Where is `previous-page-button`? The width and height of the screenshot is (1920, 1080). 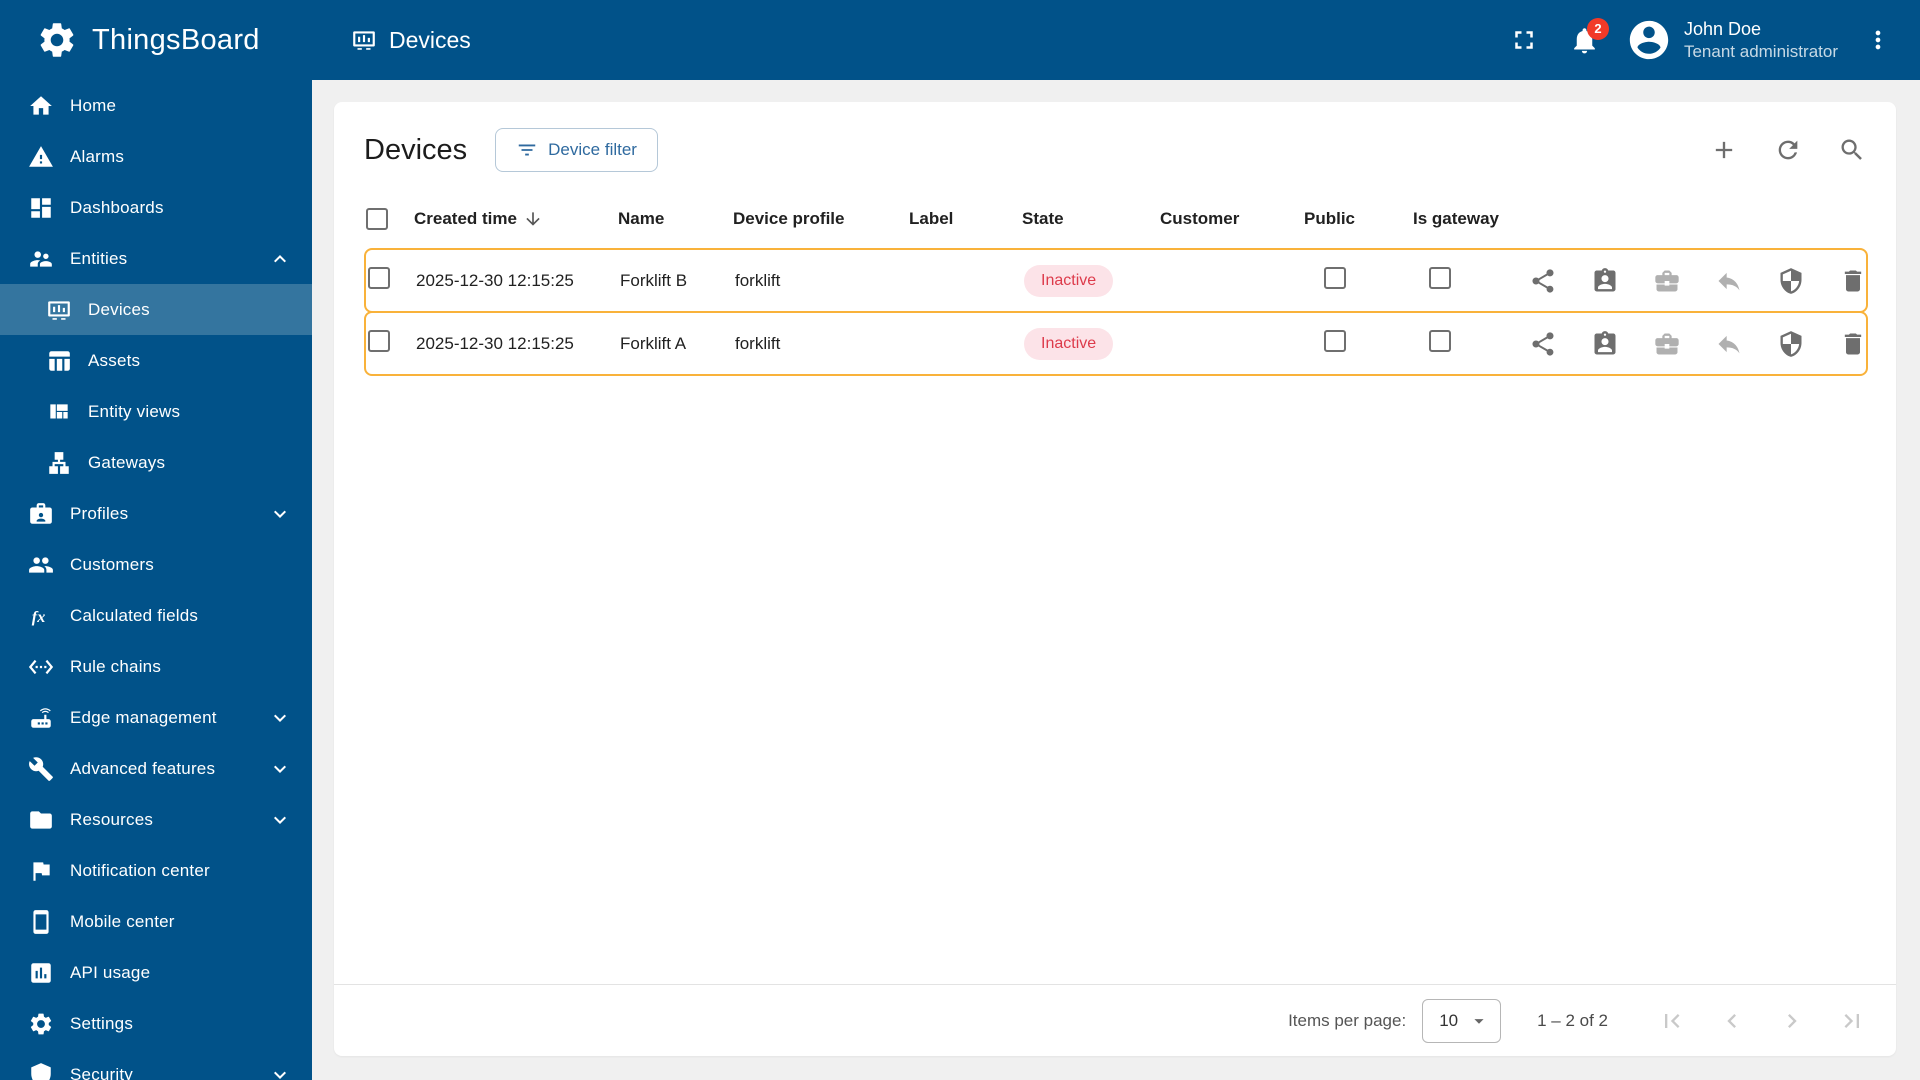 previous-page-button is located at coordinates (1732, 1021).